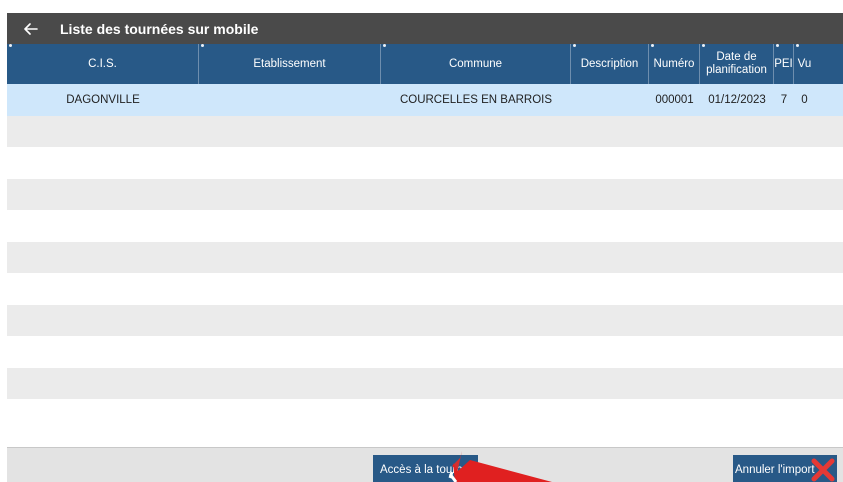 This screenshot has width=843, height=482. What do you see at coordinates (476, 99) in the screenshot?
I see `cell-commune: COURCELLES EN BARROIS` at bounding box center [476, 99].